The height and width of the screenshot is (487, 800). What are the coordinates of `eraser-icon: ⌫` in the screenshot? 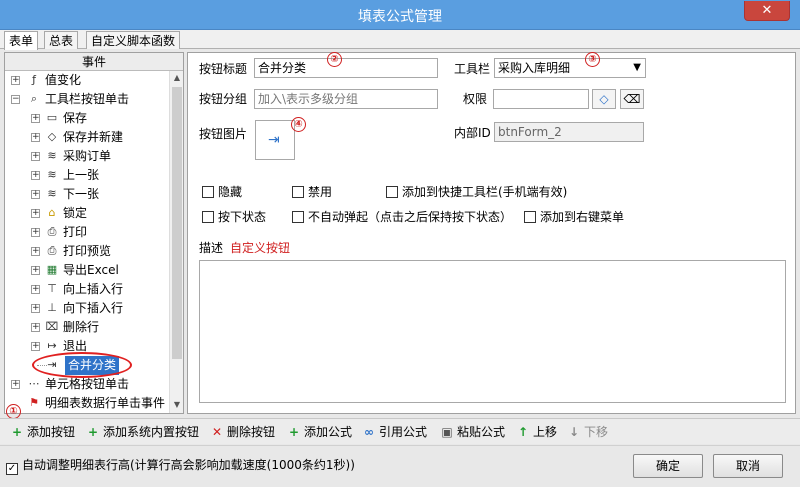 It's located at (632, 99).